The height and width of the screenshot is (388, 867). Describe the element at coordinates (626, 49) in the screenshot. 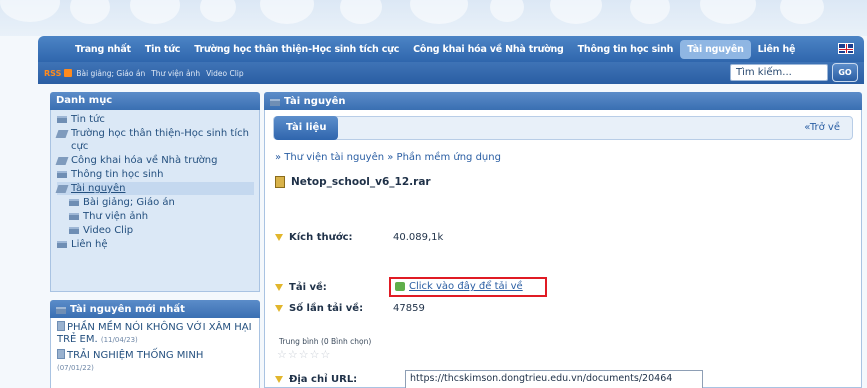

I see `nav-item-student-info: Thông tin học sinh` at that location.